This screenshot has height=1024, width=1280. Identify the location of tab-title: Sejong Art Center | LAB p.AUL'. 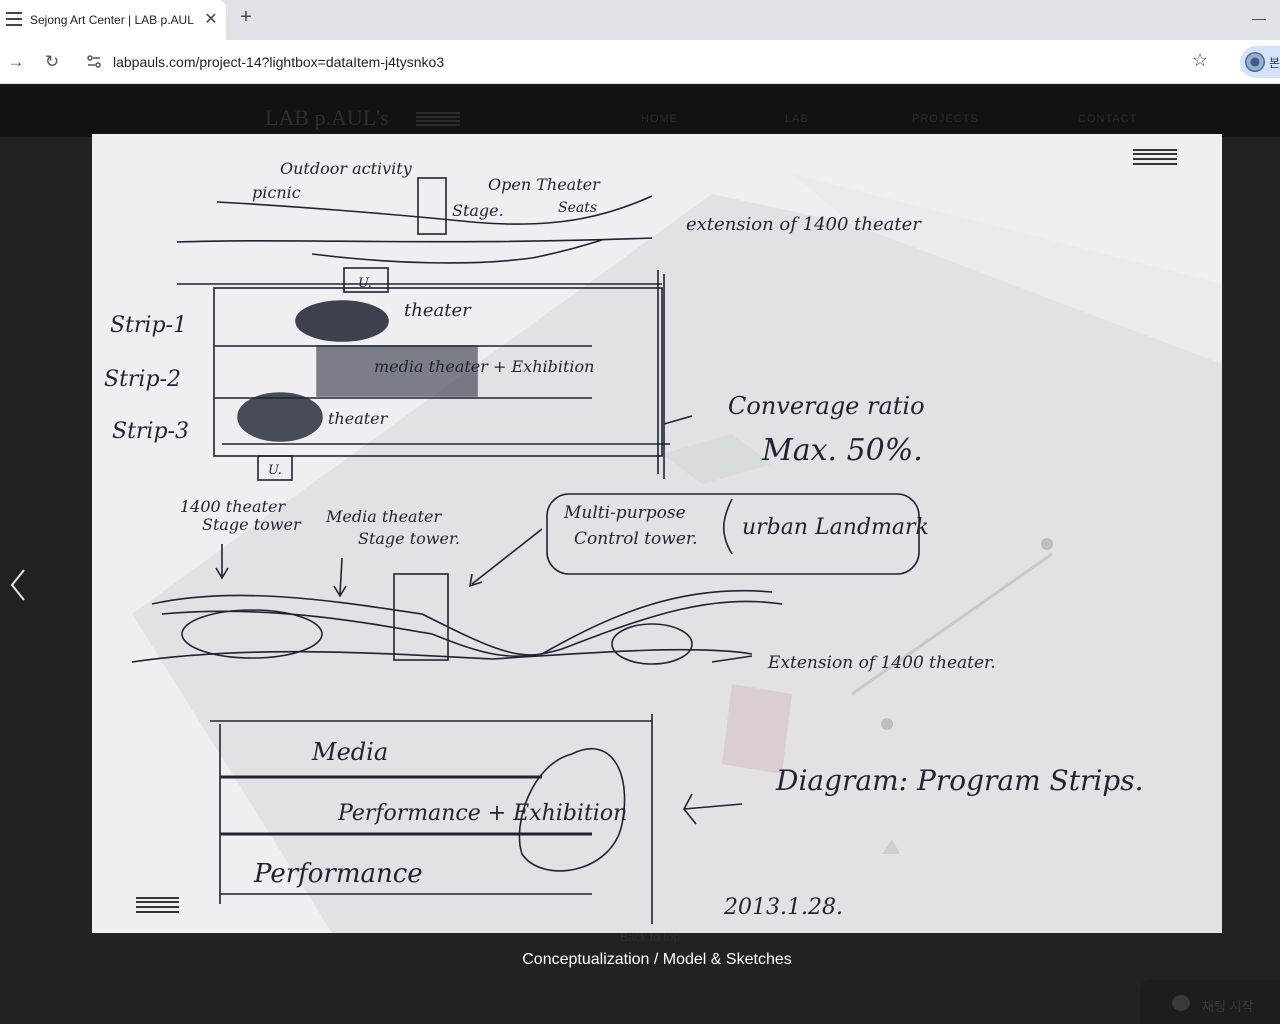
(112, 20).